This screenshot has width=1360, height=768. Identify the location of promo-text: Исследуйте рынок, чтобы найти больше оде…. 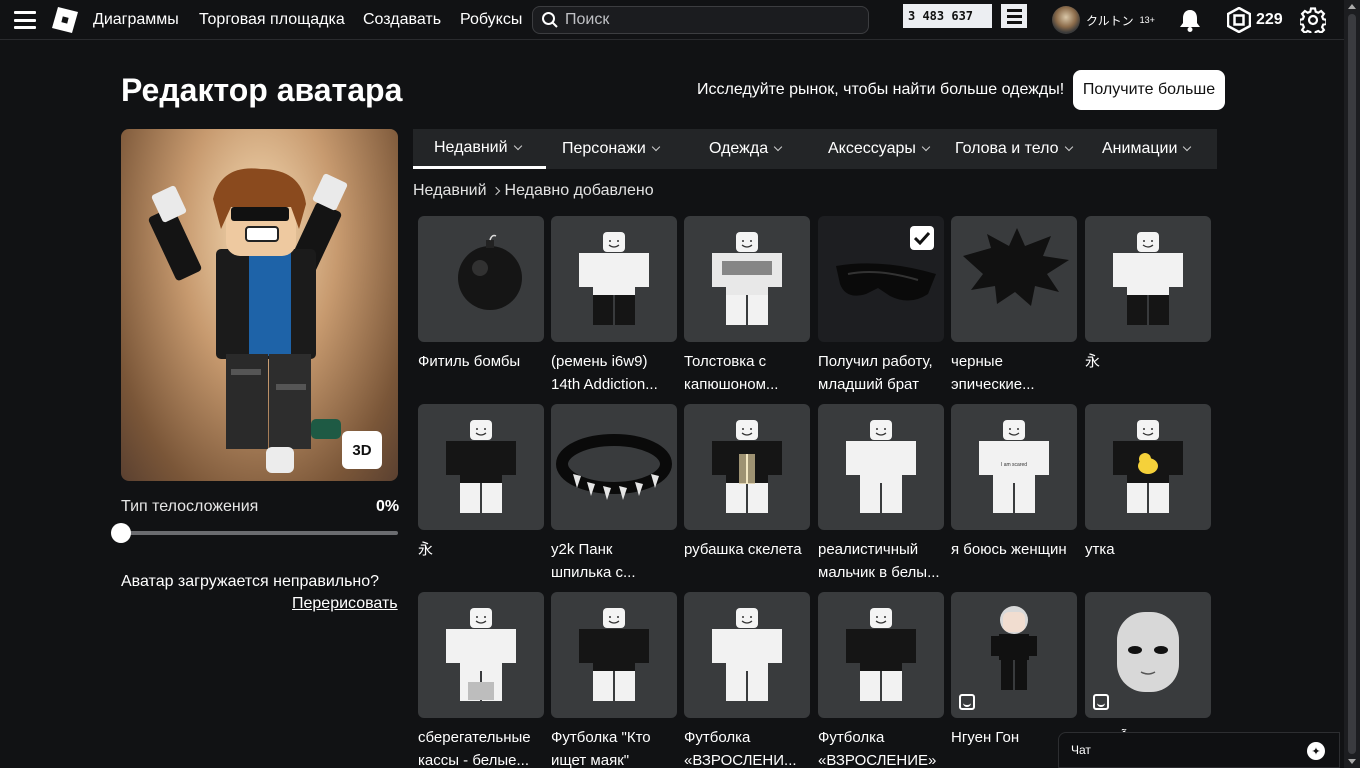
(881, 89).